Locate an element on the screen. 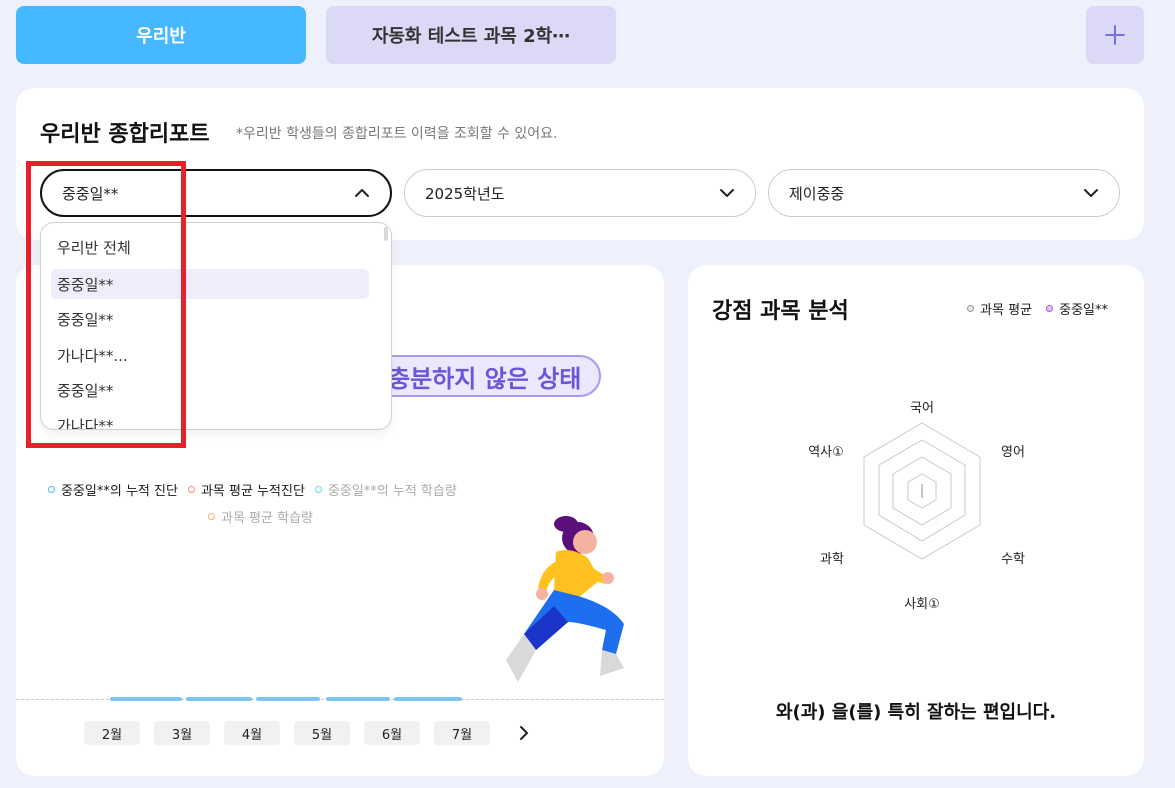  radar-label-history: 역사① is located at coordinates (826, 452).